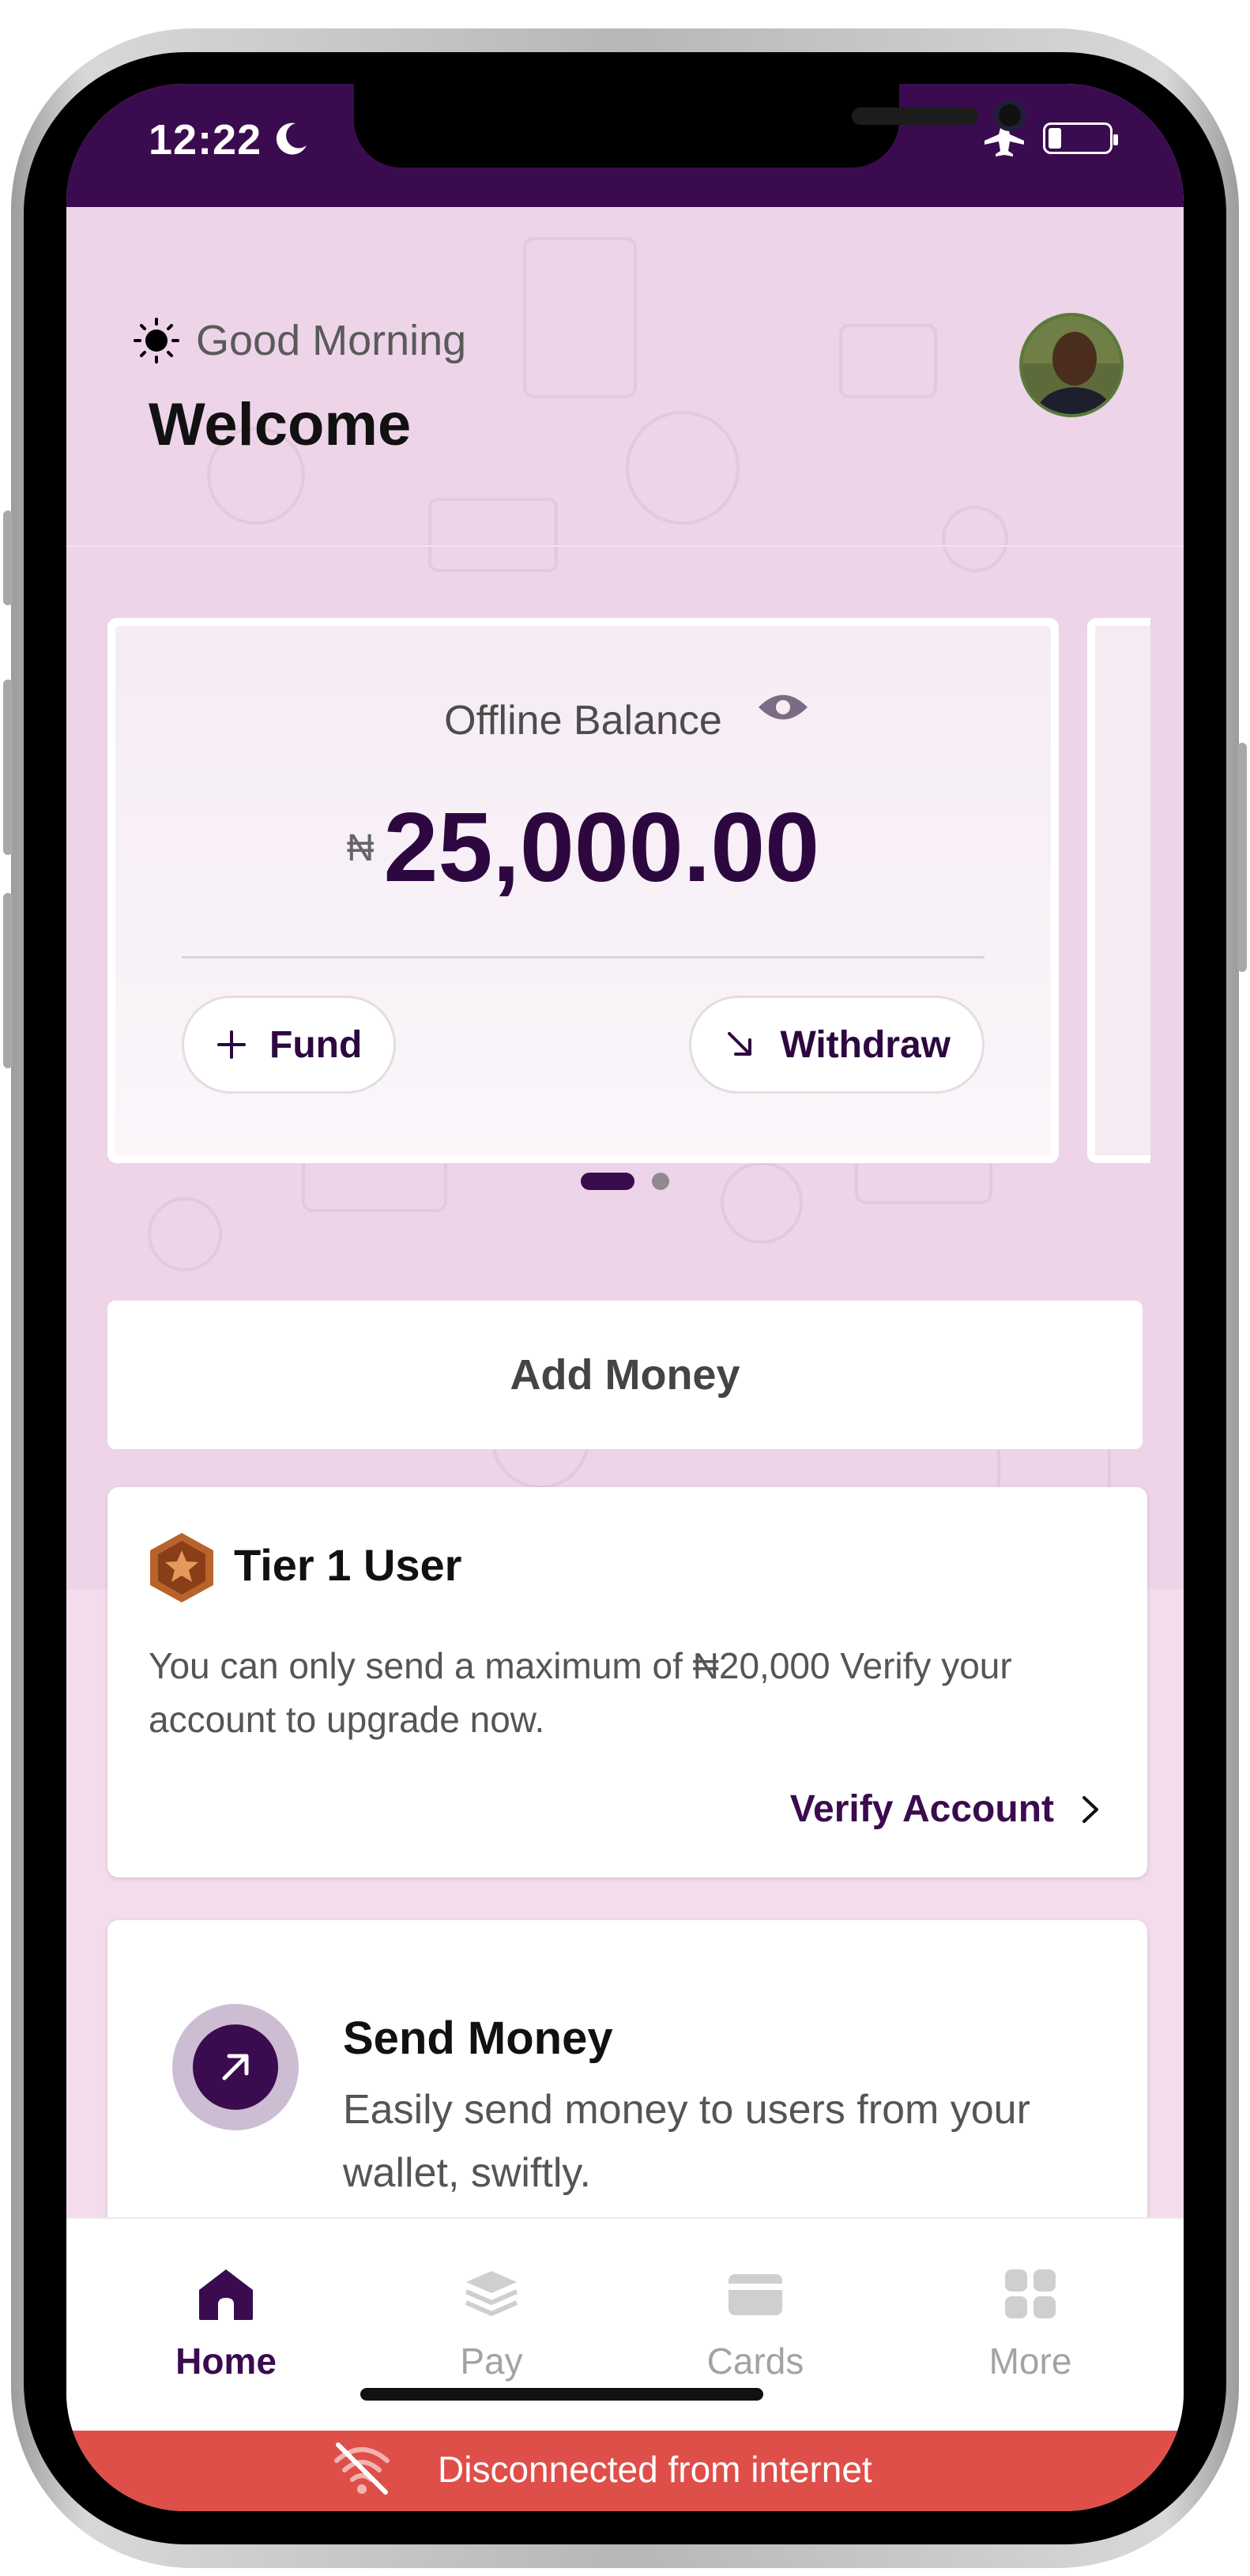 This screenshot has height=2576, width=1250. I want to click on mute-switch, so click(8, 557).